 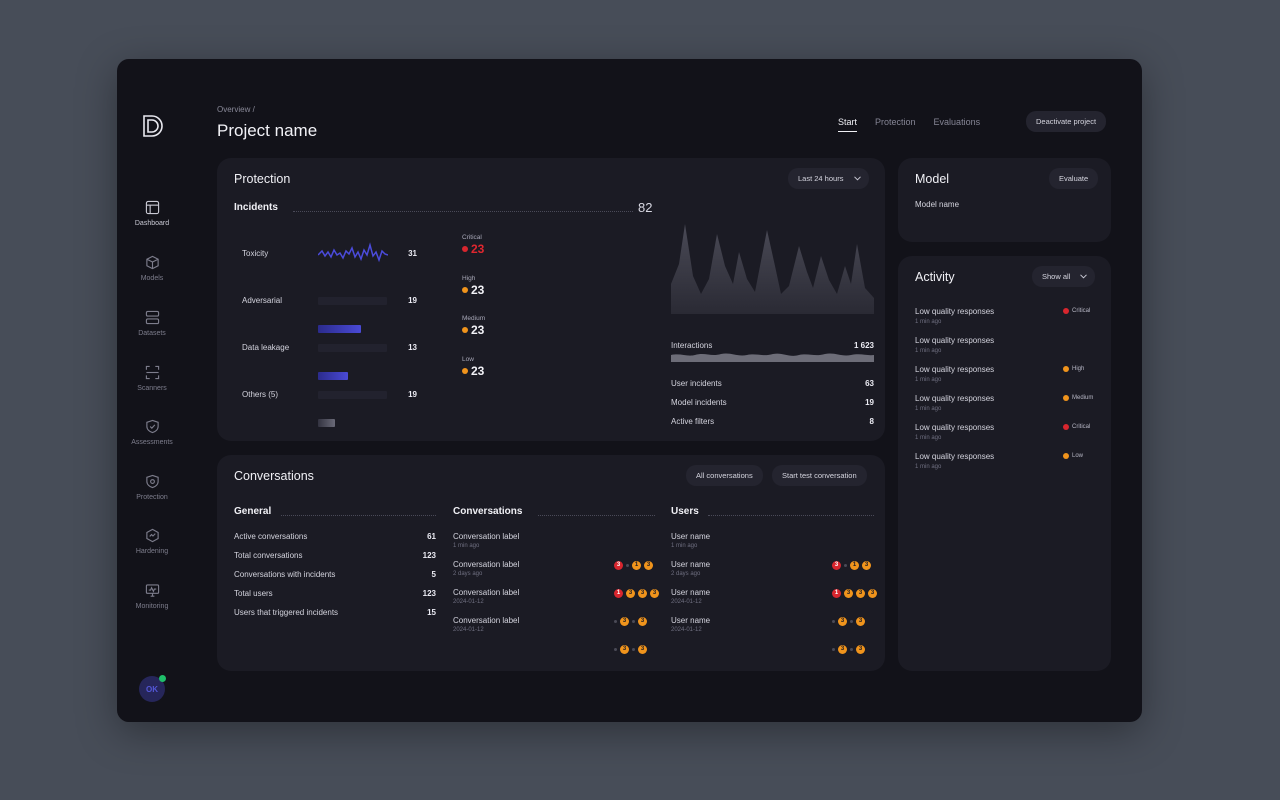 What do you see at coordinates (433, 574) in the screenshot?
I see `general-stat-value: 5` at bounding box center [433, 574].